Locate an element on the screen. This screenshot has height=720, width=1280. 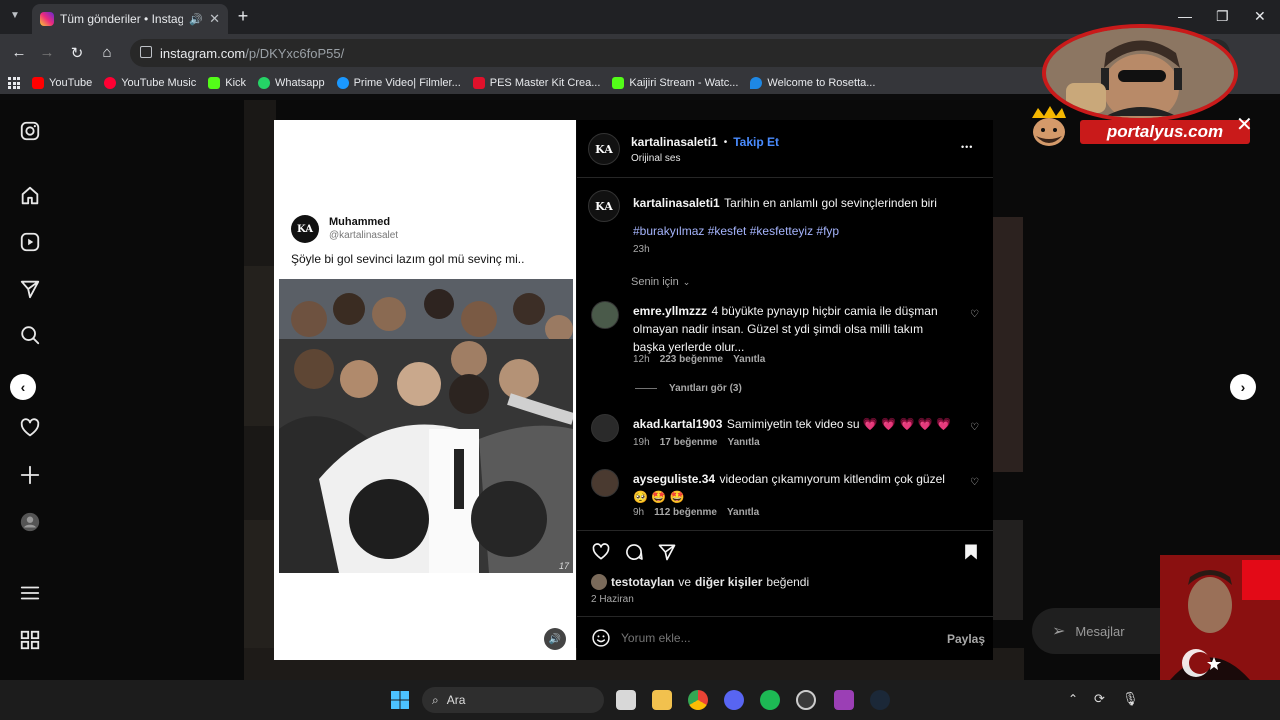
url-path: /p/DKYxc6foP55/ is located at coordinates (295, 53).